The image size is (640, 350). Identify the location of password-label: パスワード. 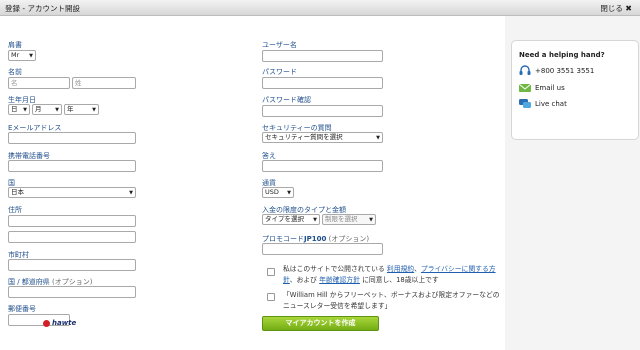
(279, 72).